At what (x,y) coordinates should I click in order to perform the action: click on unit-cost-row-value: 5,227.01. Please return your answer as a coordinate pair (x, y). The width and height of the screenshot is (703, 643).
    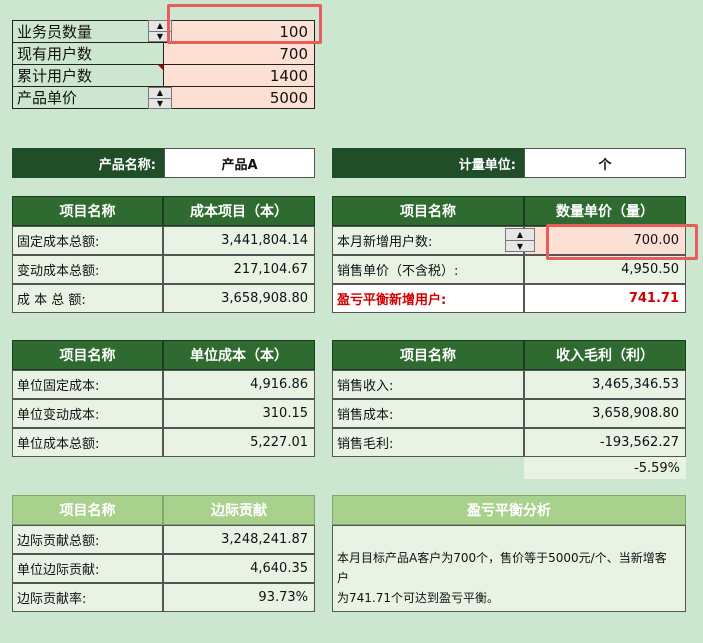
    Looking at the image, I should click on (239, 442).